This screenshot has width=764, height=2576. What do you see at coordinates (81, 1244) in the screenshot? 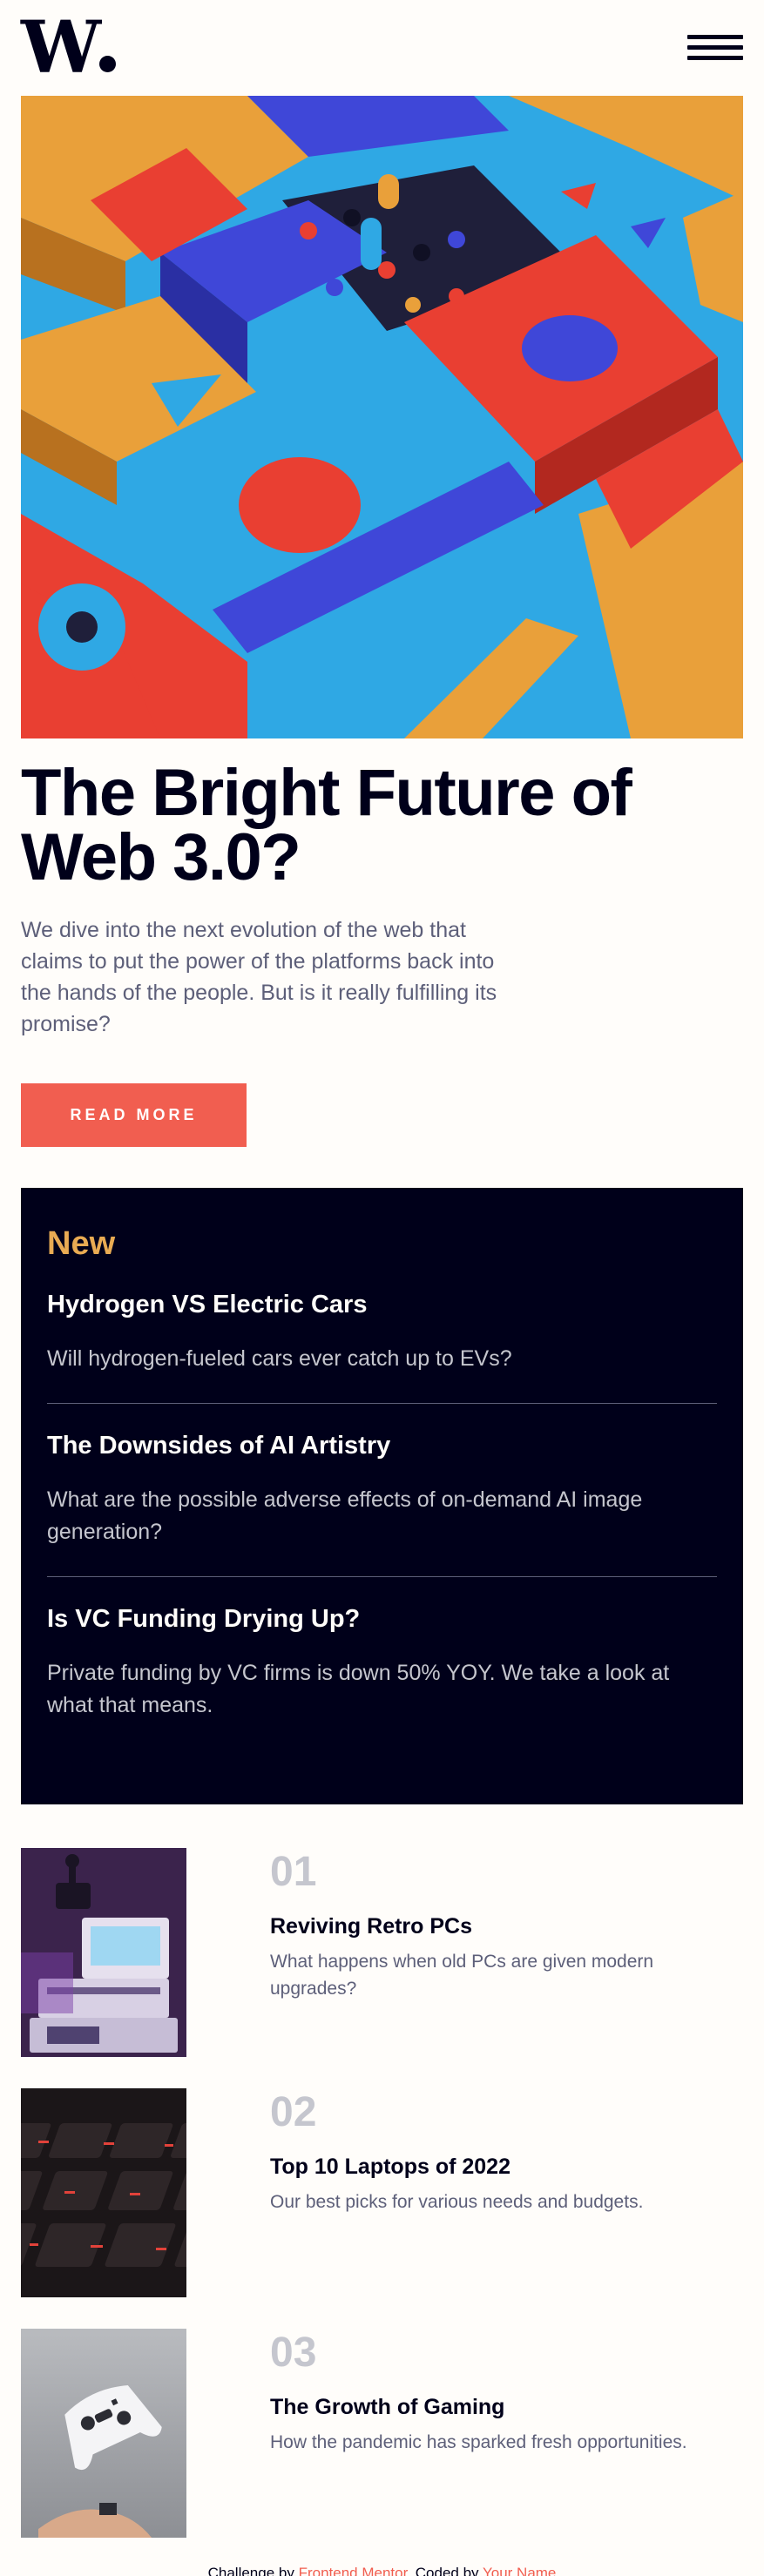
I see `new-heading: New` at bounding box center [81, 1244].